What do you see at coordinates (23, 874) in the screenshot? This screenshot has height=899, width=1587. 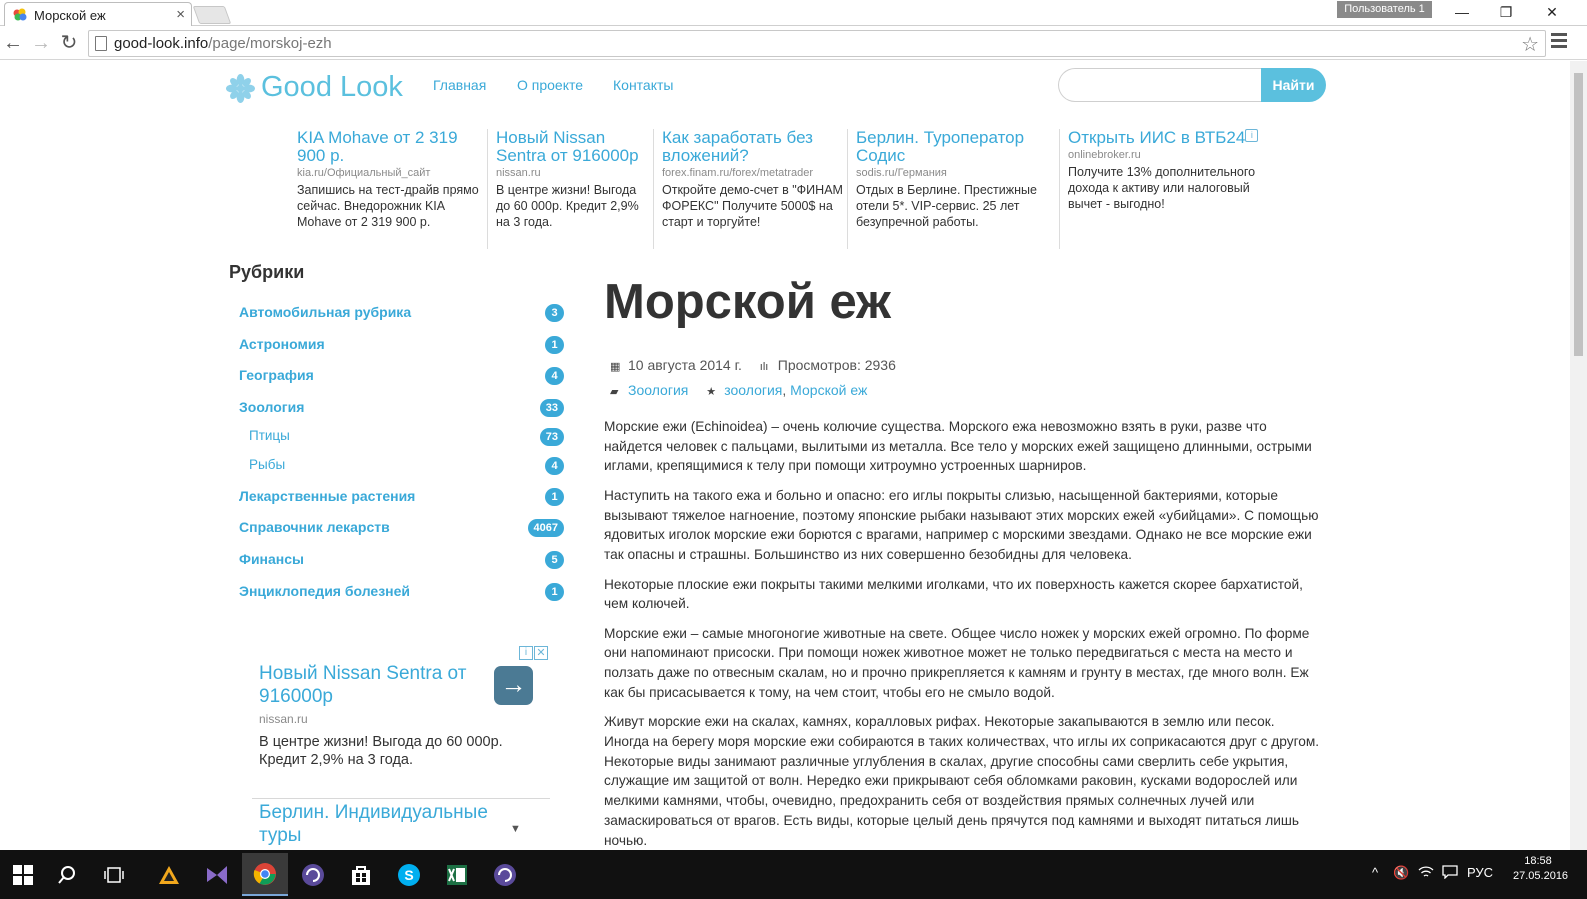 I see `start-windows-icon` at bounding box center [23, 874].